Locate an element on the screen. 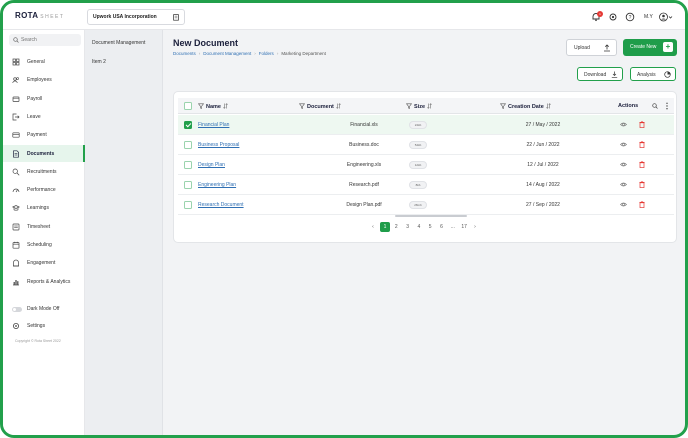 The height and width of the screenshot is (438, 688). sidebar-item-performance: Performance is located at coordinates (44, 189).